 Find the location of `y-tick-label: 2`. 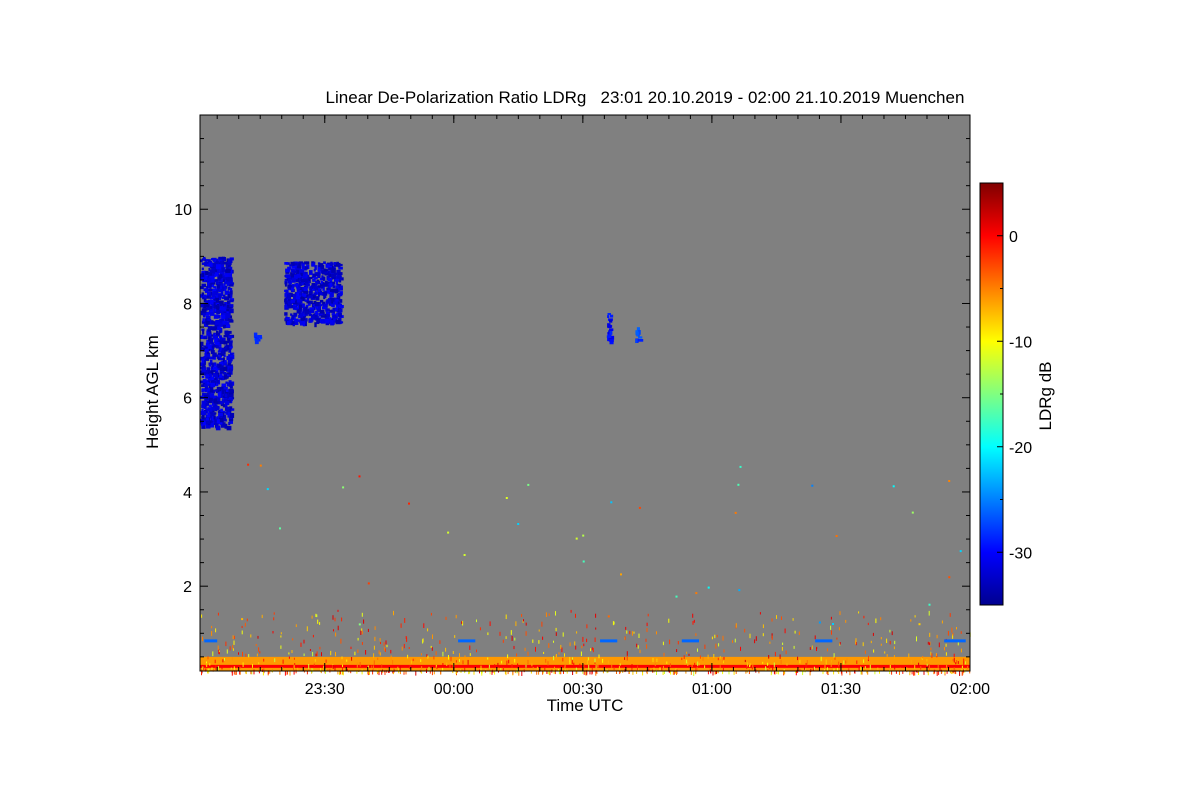

y-tick-label: 2 is located at coordinates (187, 587).